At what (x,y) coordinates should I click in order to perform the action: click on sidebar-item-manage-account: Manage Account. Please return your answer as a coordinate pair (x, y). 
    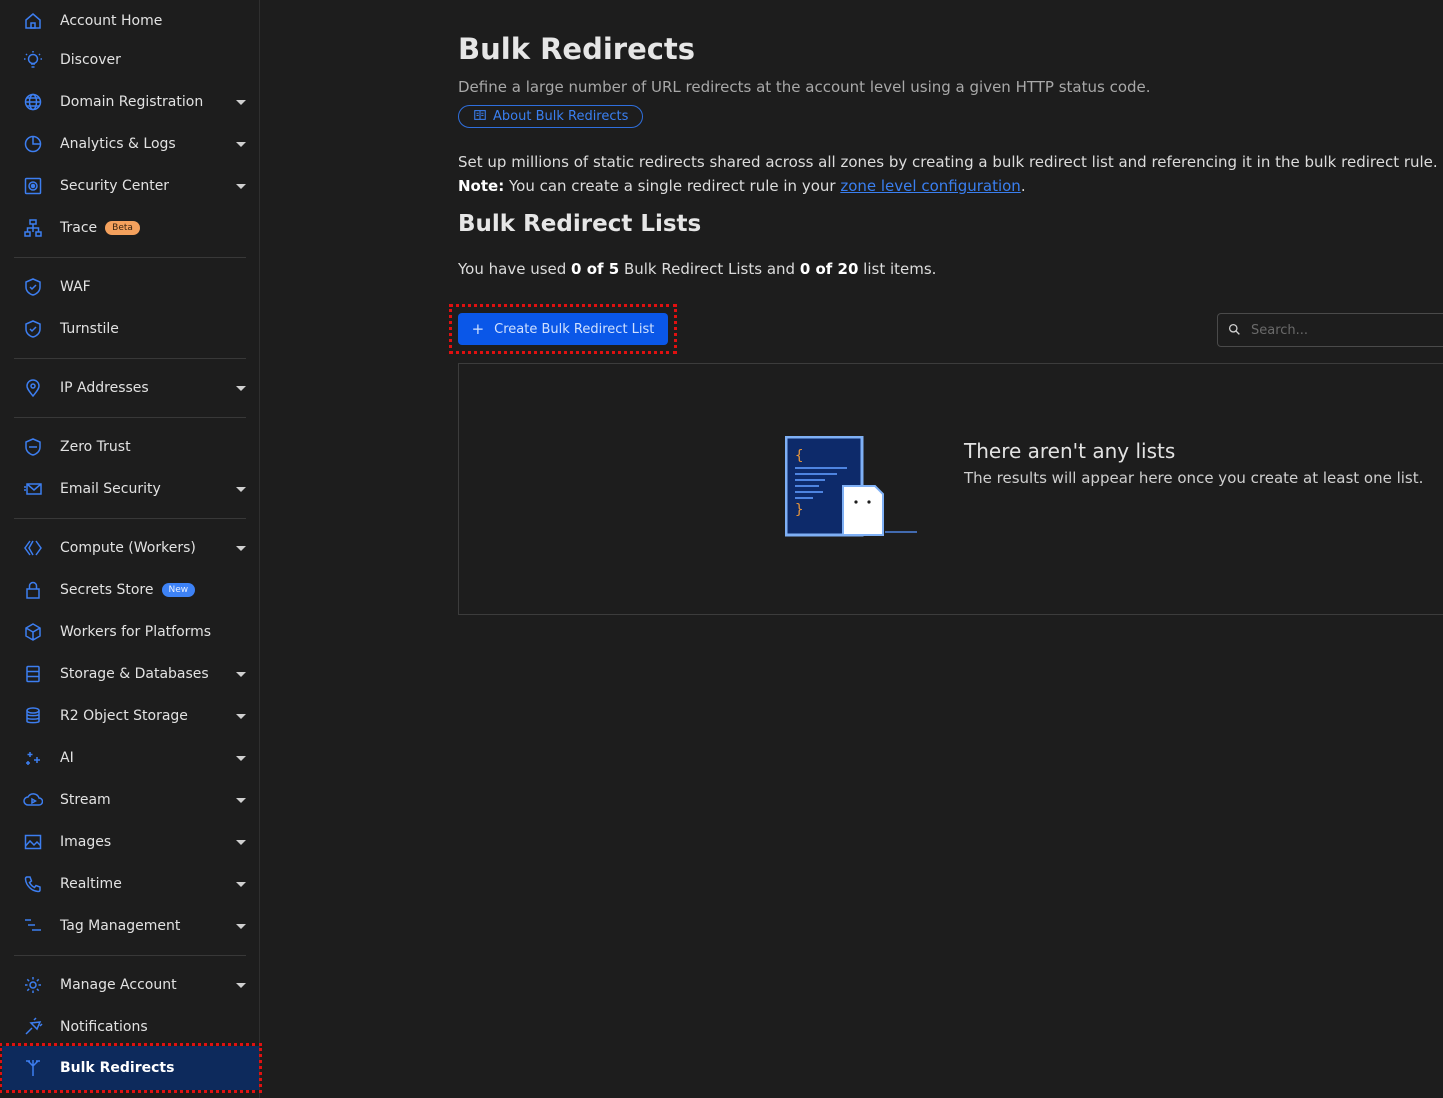
    Looking at the image, I should click on (129, 985).